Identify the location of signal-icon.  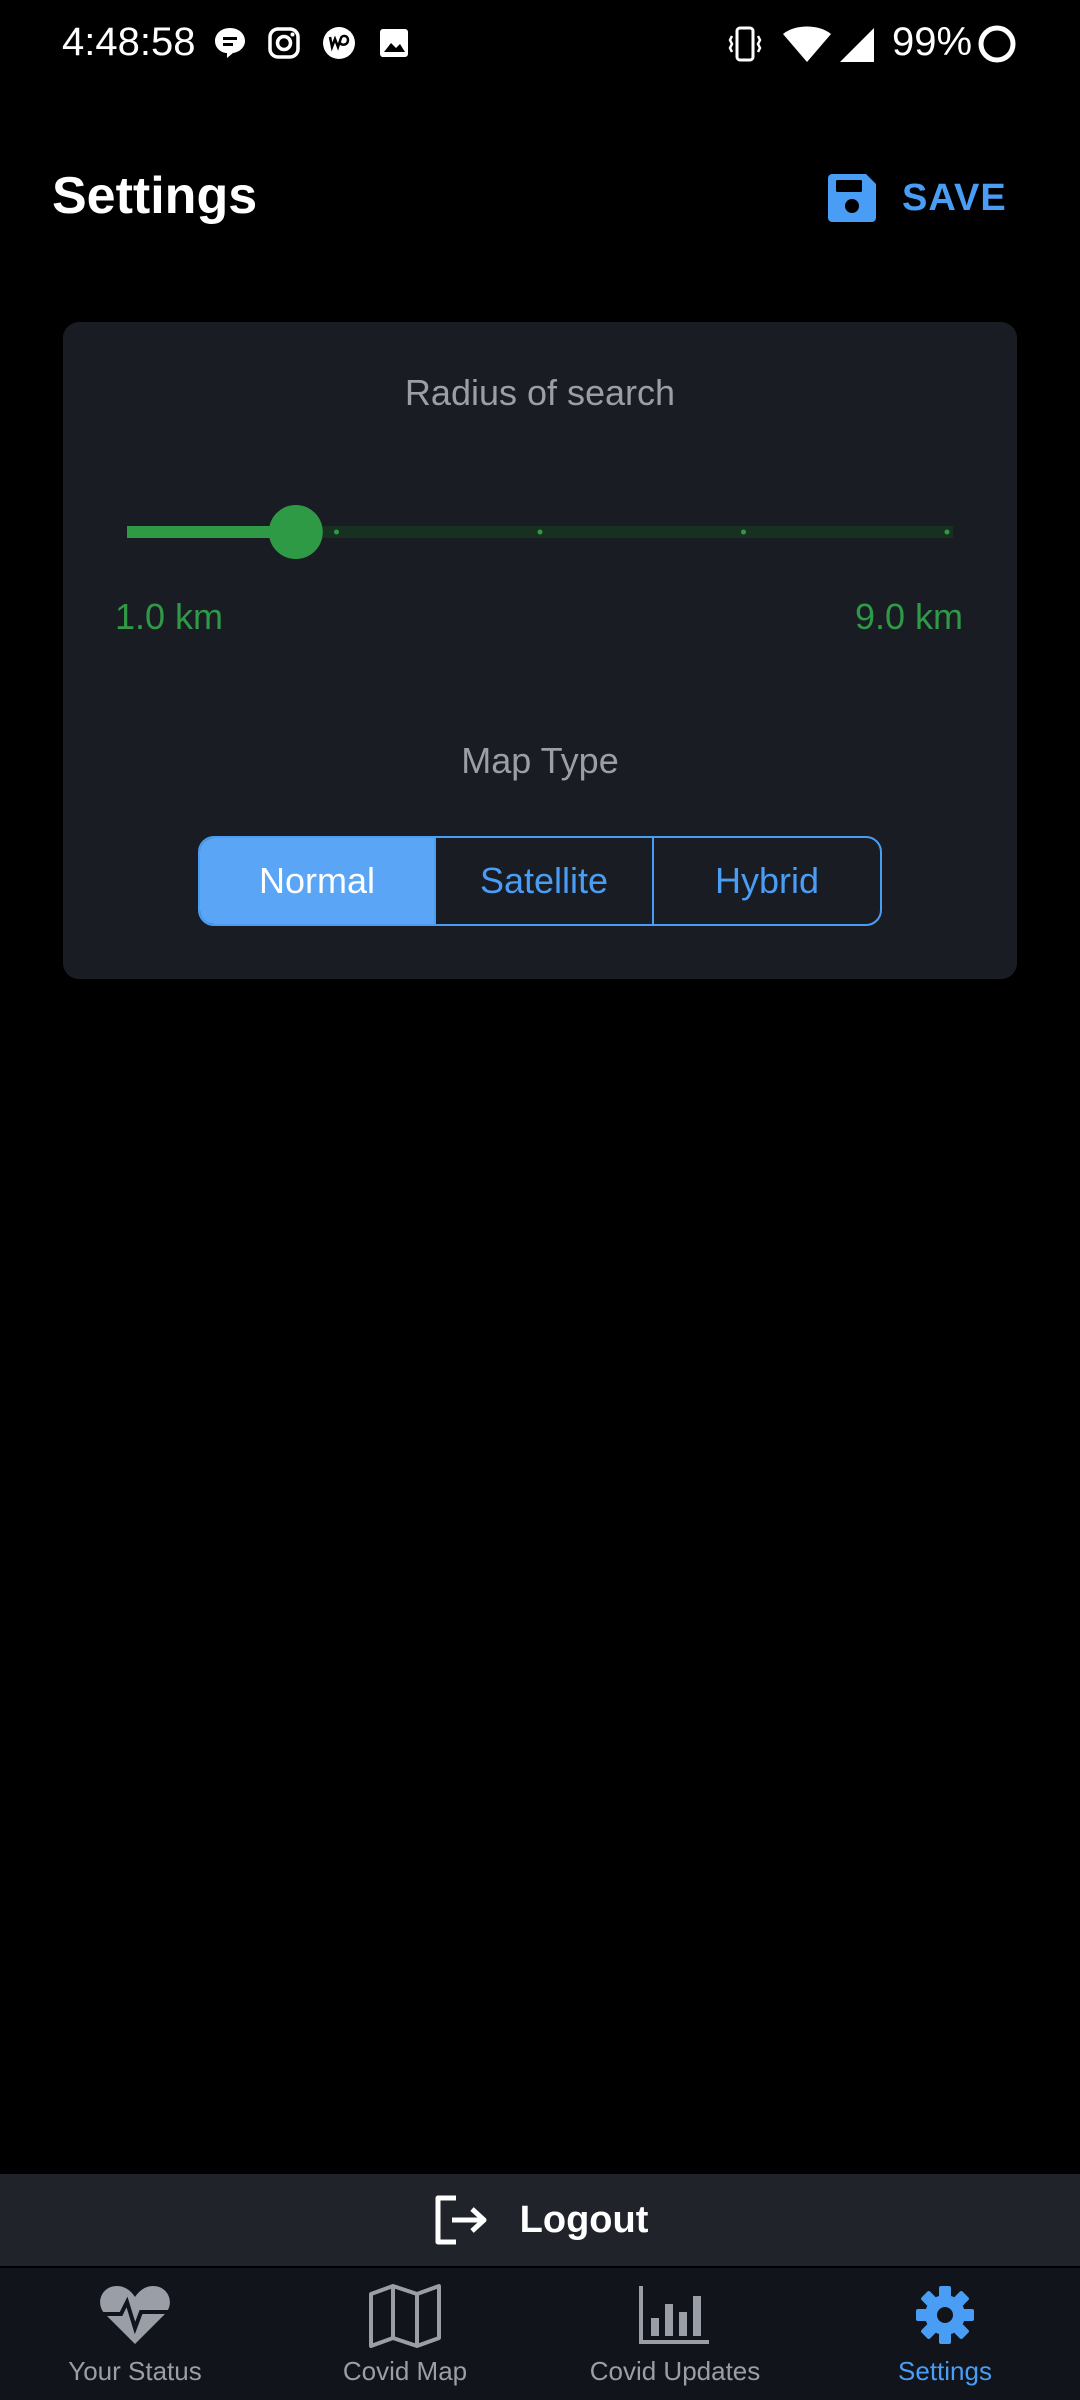
(857, 45).